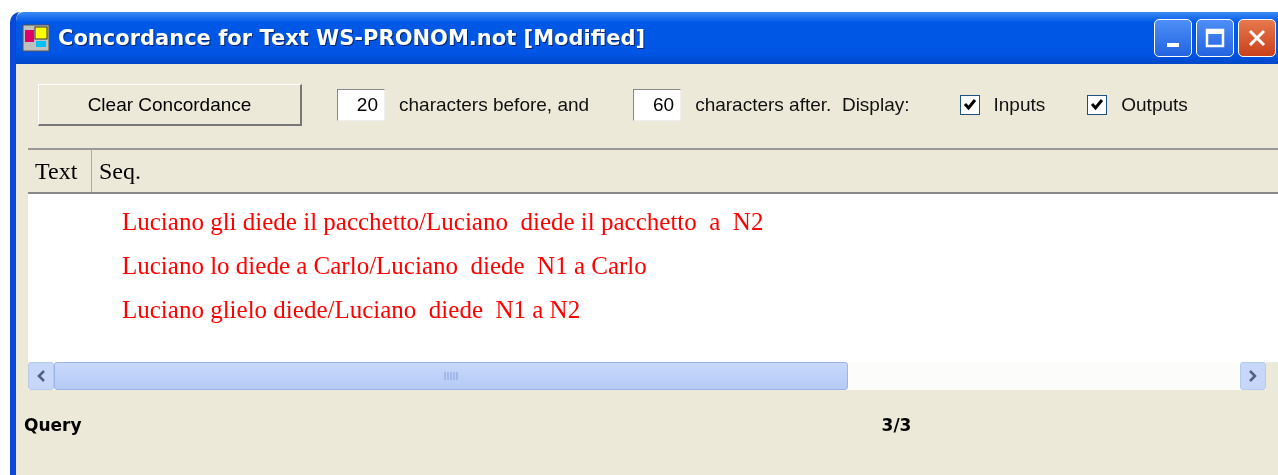  I want to click on characters-after-field: 60, so click(657, 105).